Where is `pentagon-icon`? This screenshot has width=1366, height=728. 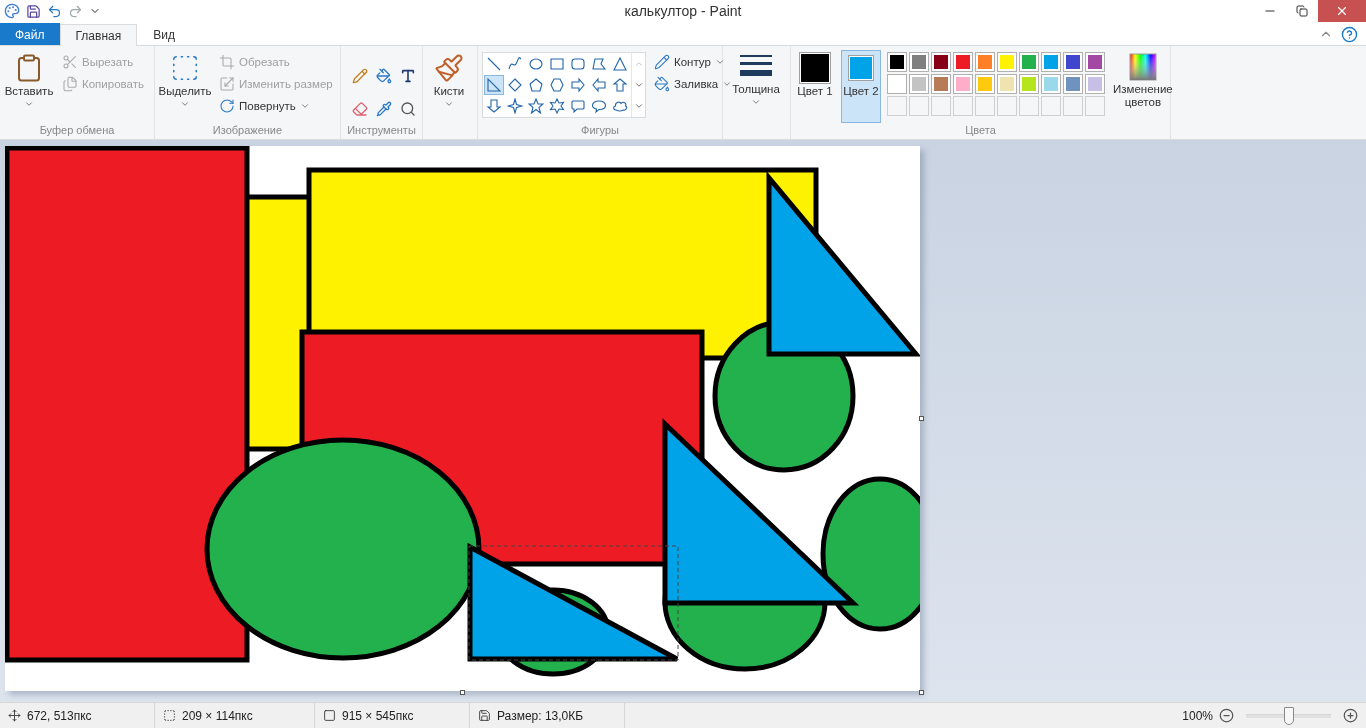 pentagon-icon is located at coordinates (536, 85).